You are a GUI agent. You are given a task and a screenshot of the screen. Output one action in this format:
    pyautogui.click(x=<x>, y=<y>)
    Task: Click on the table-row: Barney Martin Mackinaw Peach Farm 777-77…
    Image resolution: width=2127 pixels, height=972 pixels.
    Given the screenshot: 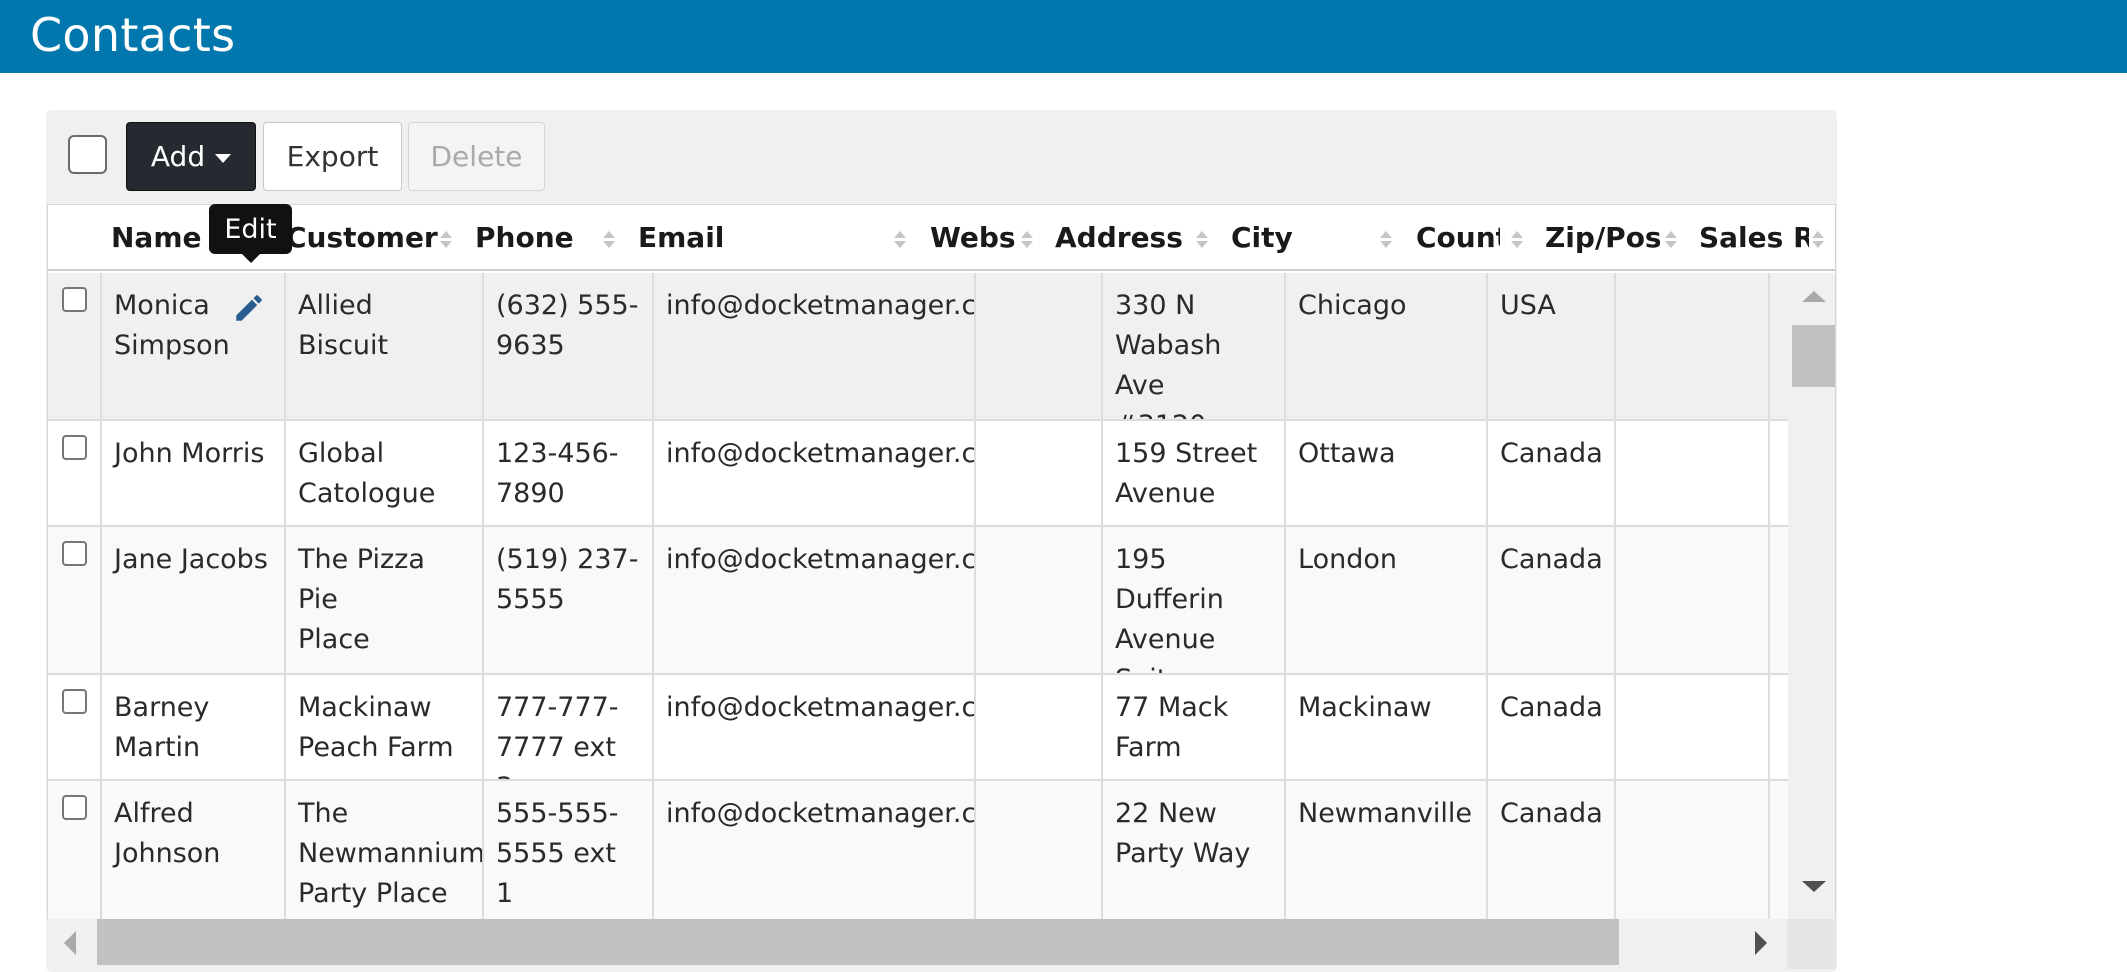 What is the action you would take?
    pyautogui.click(x=918, y=728)
    